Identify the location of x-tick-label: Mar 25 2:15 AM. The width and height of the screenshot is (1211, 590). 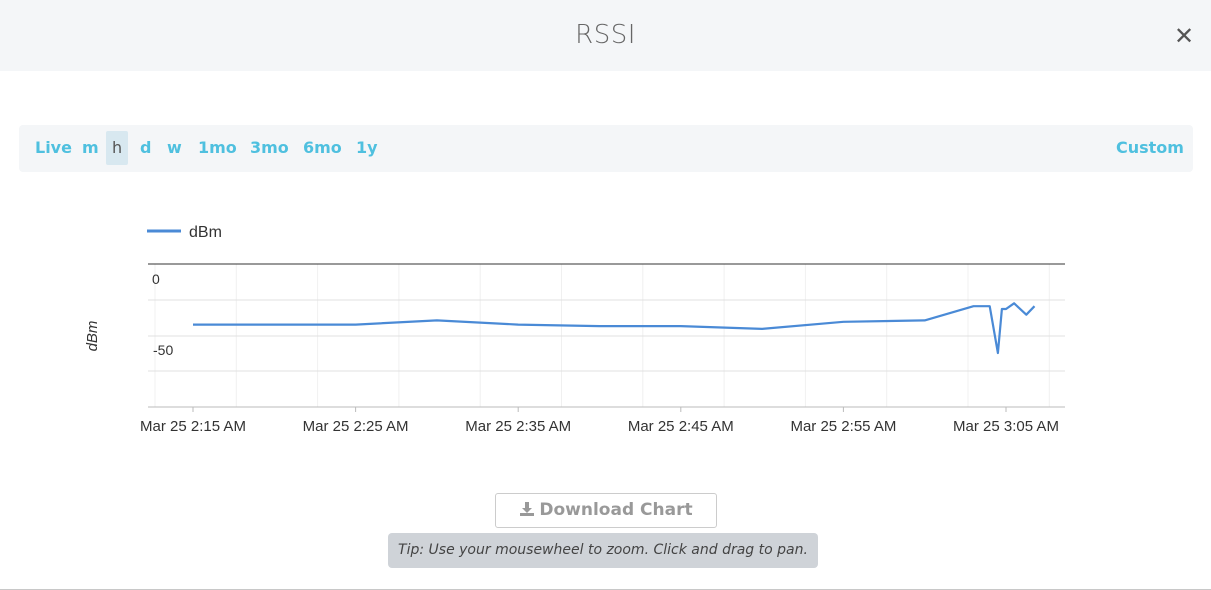
(193, 426).